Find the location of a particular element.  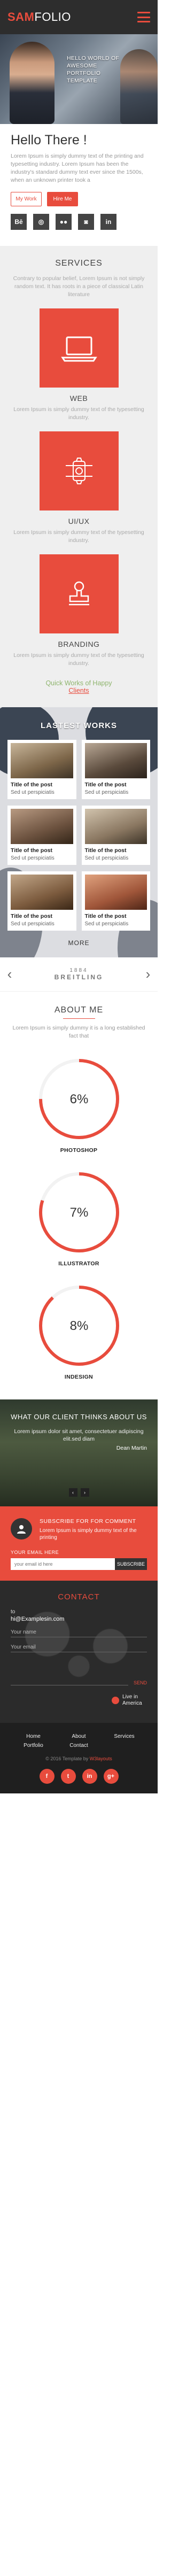

skill-photoshop: 6% PHOTOSHOP is located at coordinates (79, 1105).